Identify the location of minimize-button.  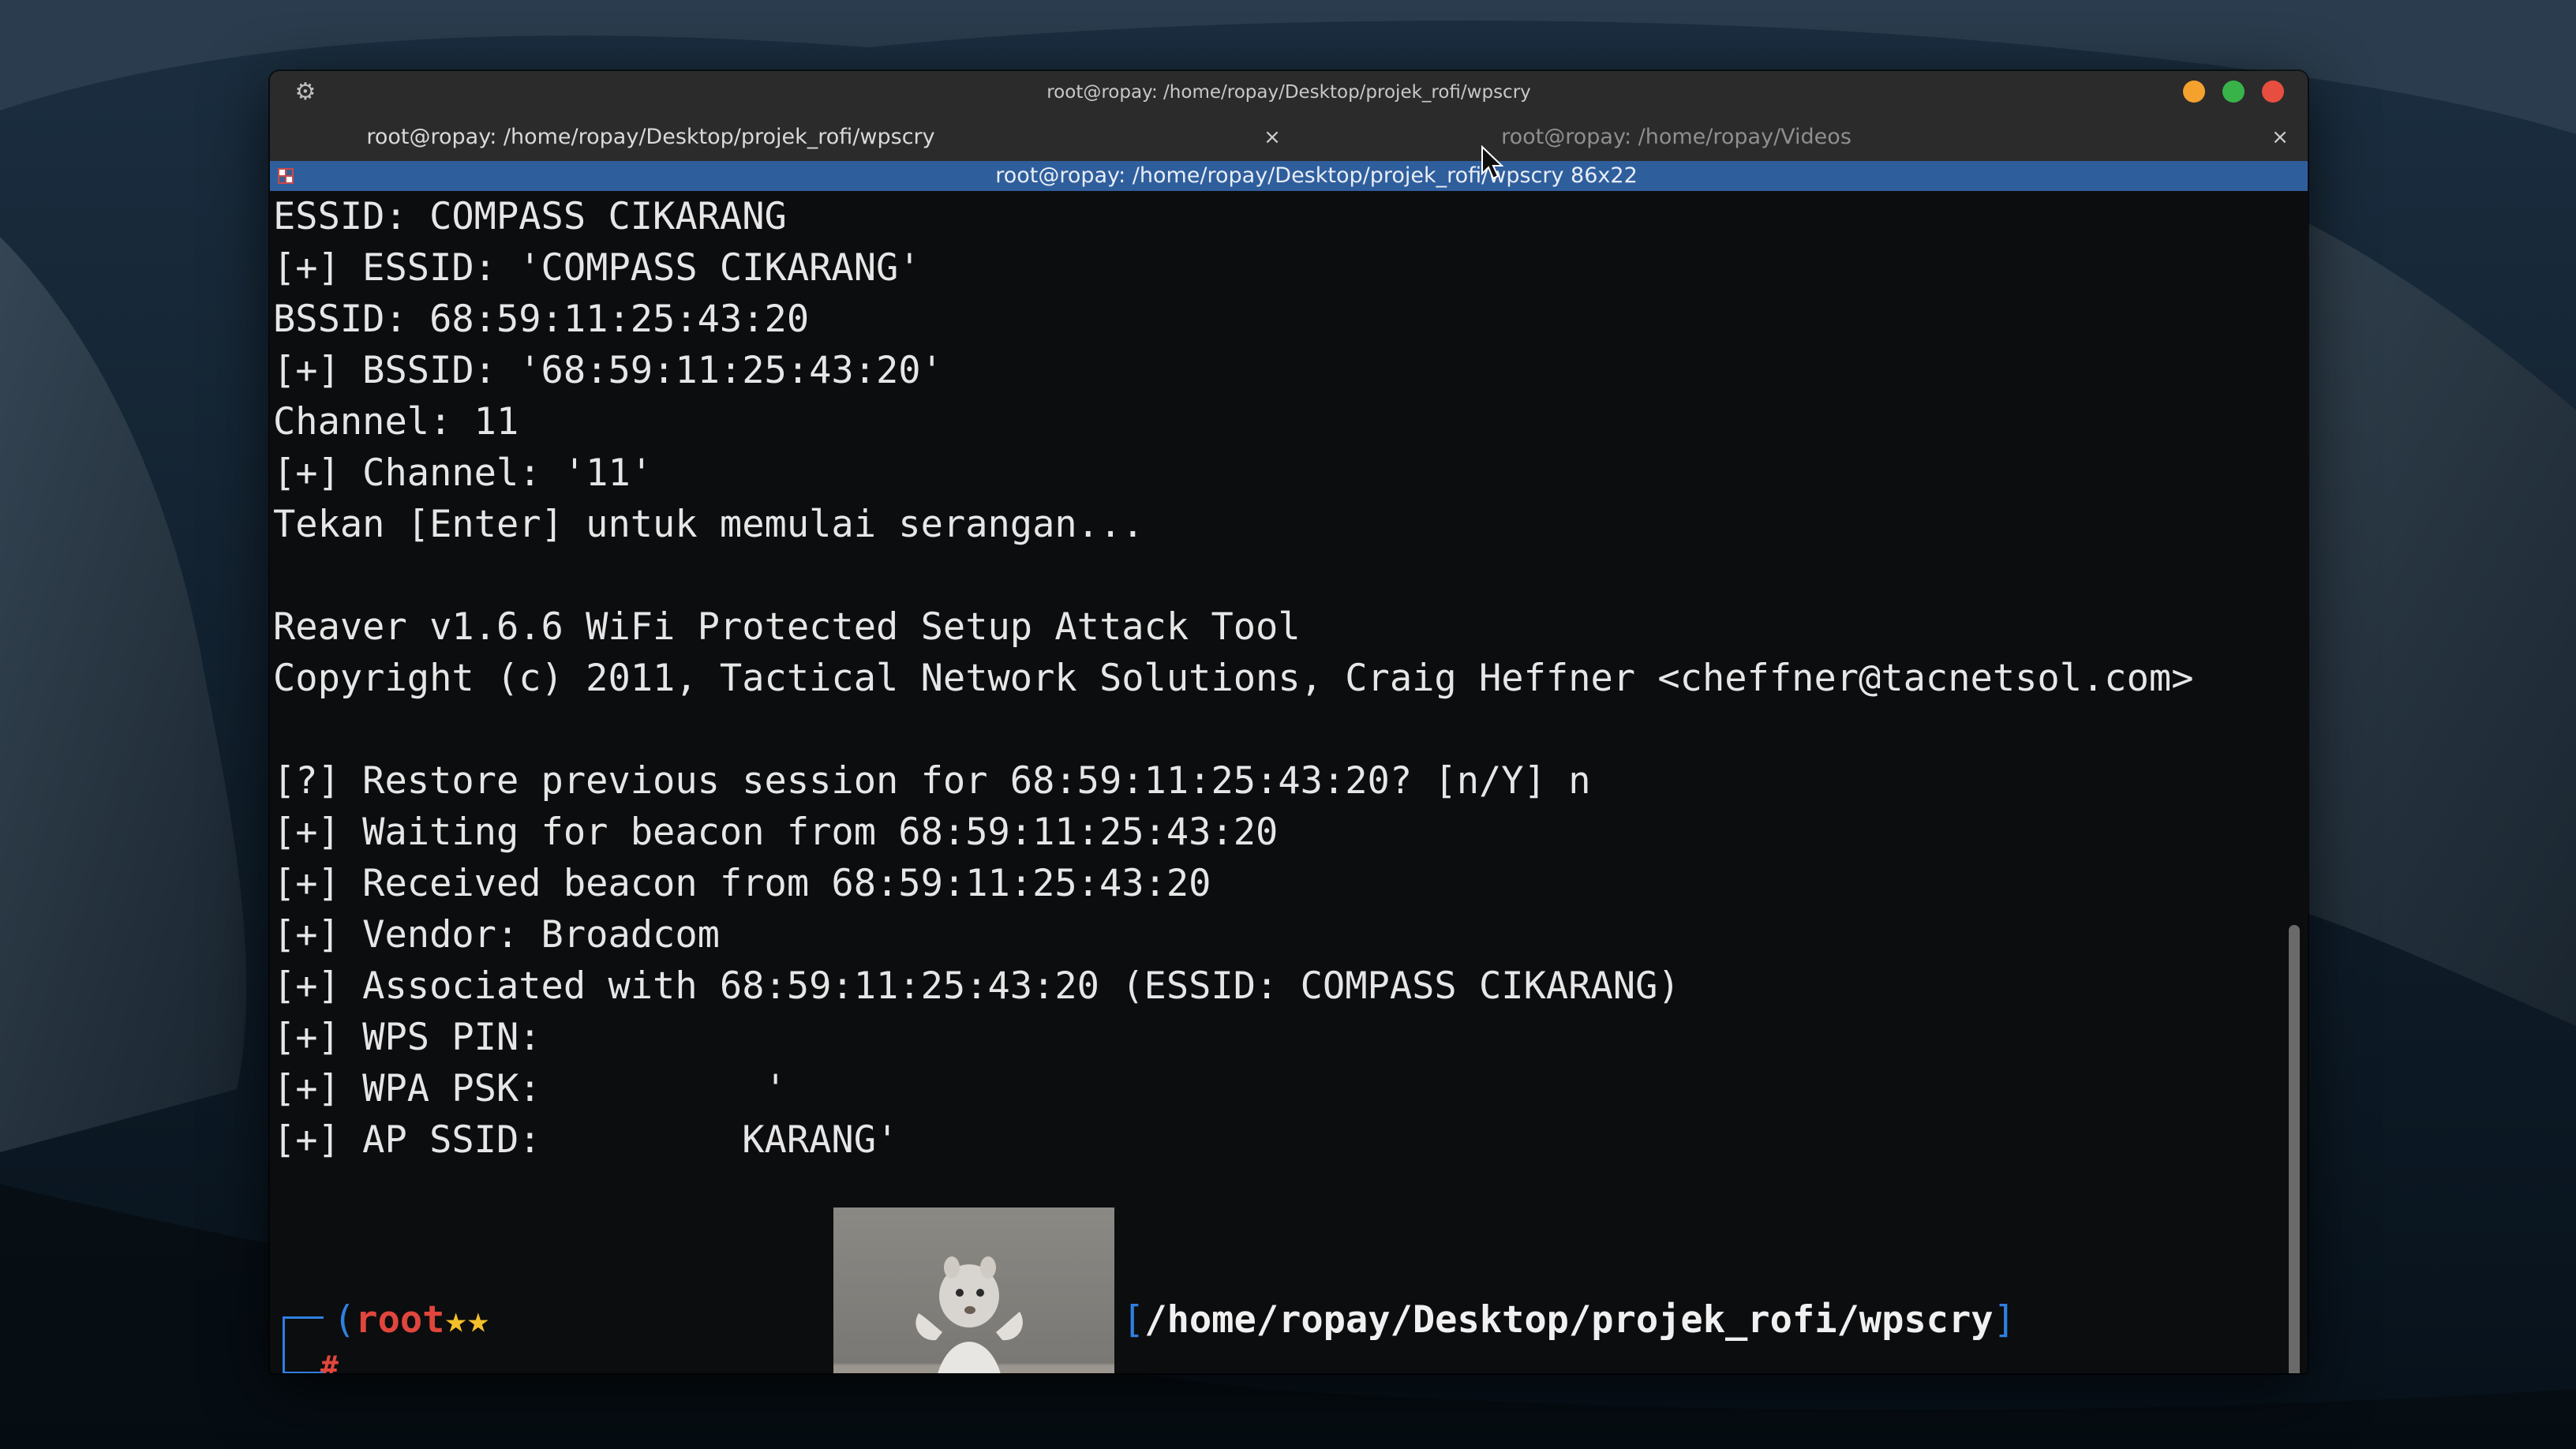
(2194, 91).